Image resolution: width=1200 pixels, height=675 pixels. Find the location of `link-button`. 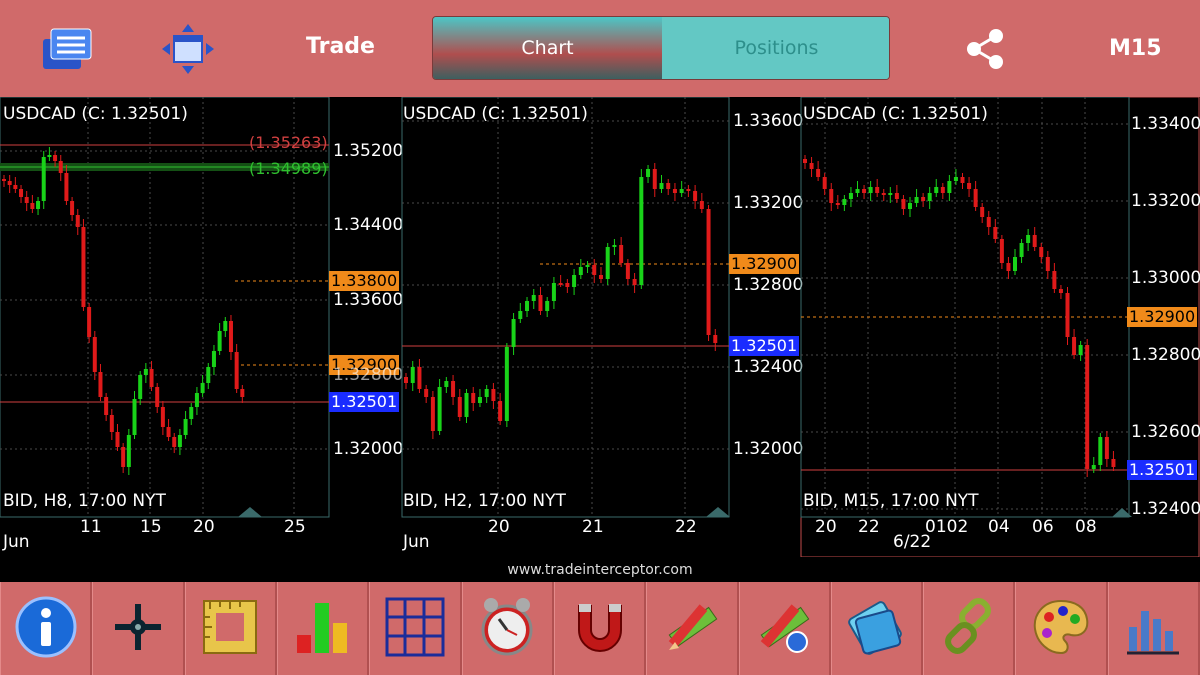

link-button is located at coordinates (969, 628).